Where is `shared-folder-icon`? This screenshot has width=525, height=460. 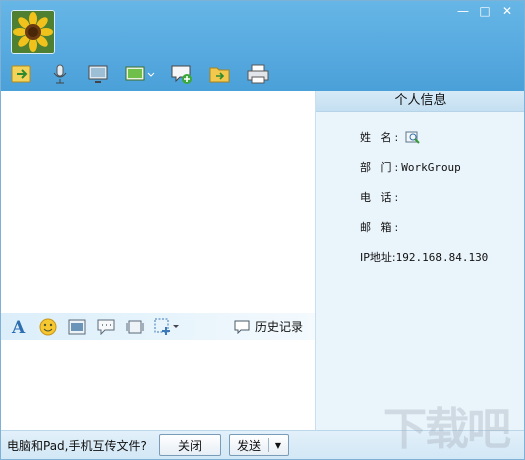
shared-folder-icon is located at coordinates (220, 74).